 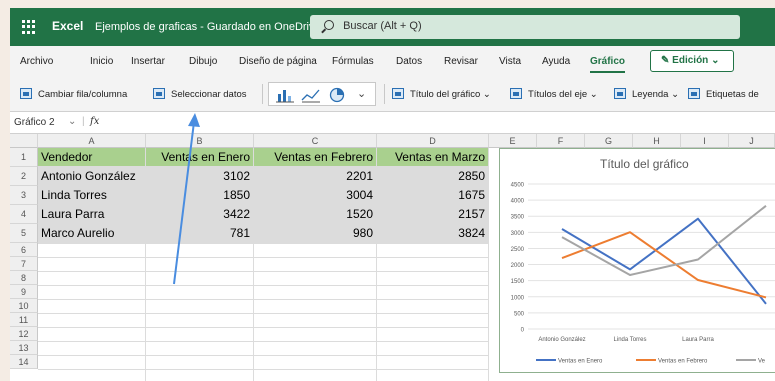 I want to click on table-header-cell: Vendedor, so click(x=92, y=157).